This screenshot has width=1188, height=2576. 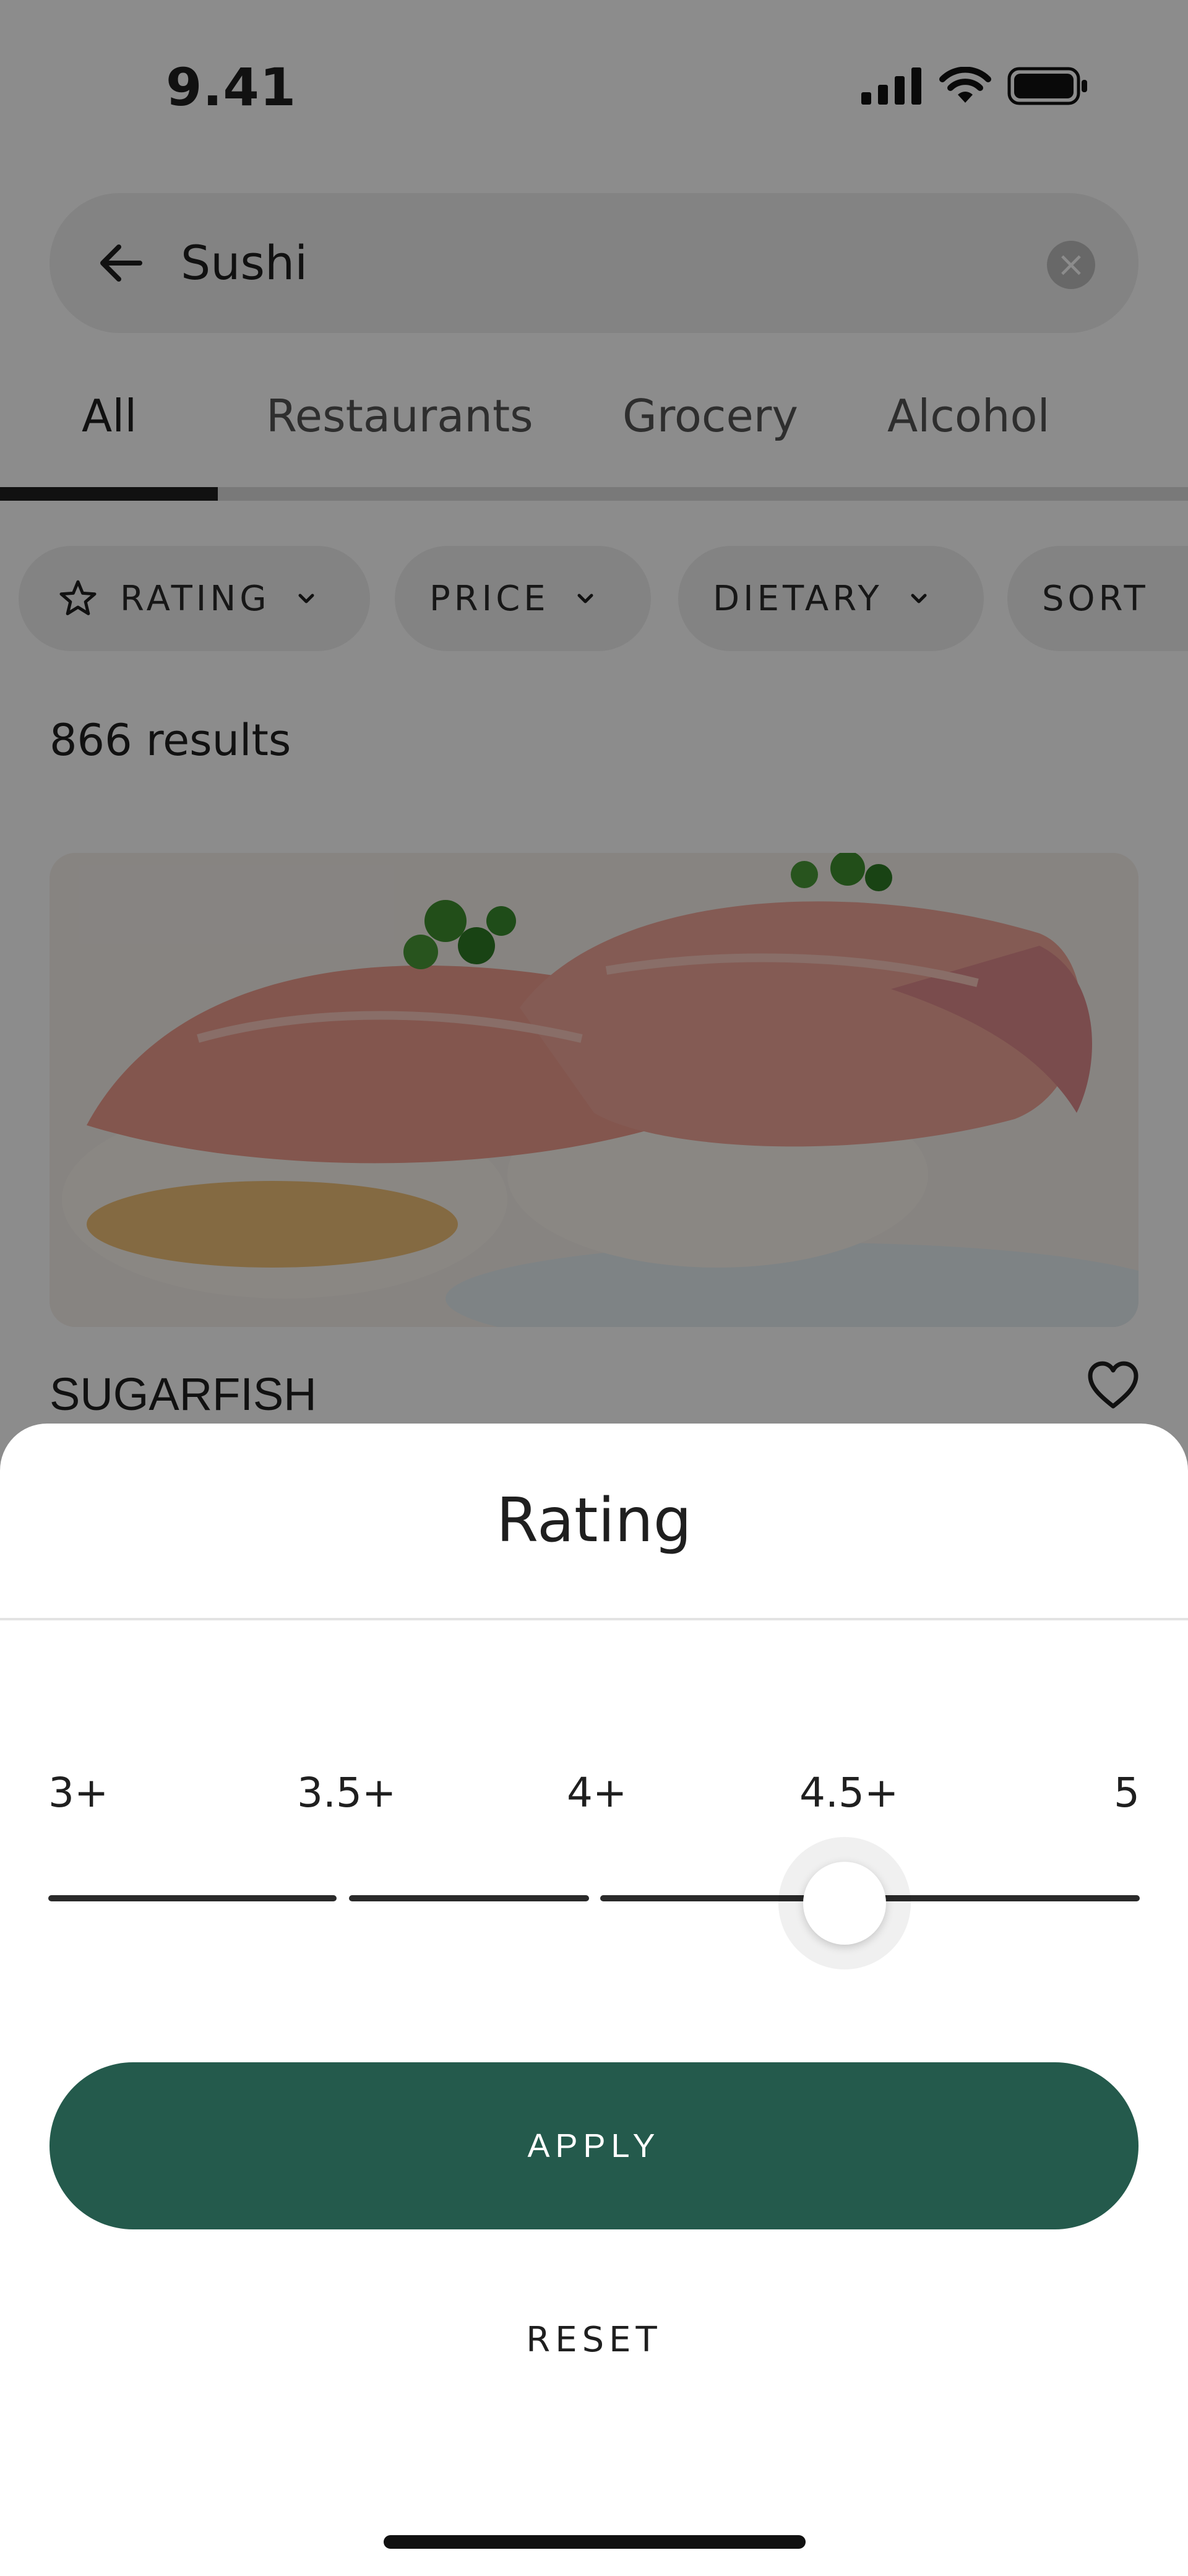 What do you see at coordinates (594, 2340) in the screenshot?
I see `reset-button: RESET` at bounding box center [594, 2340].